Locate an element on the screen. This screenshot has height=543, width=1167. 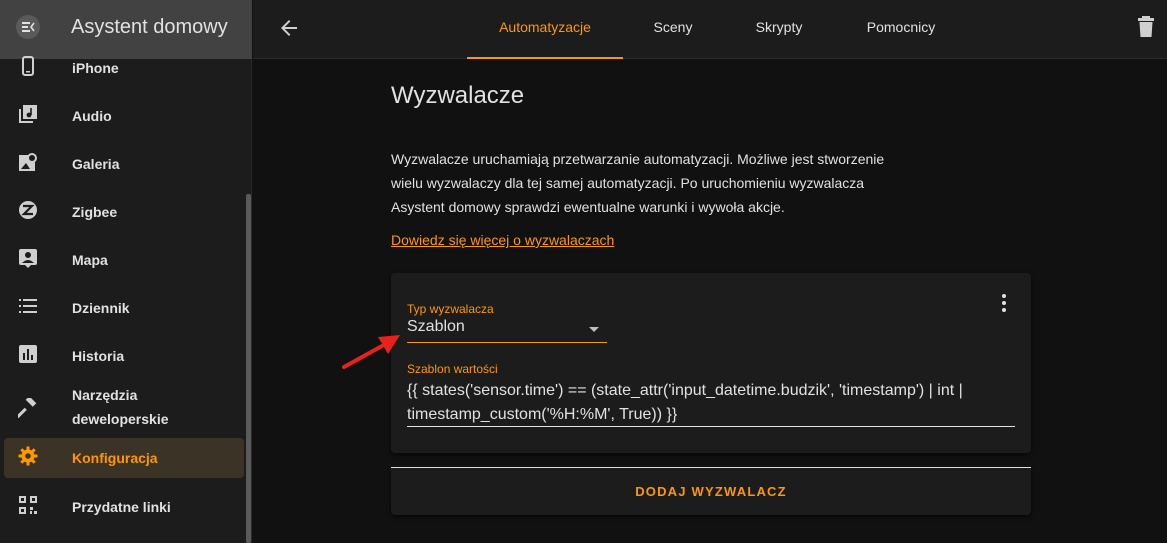
sidebar-item-label: Dziennik is located at coordinates (101, 308).